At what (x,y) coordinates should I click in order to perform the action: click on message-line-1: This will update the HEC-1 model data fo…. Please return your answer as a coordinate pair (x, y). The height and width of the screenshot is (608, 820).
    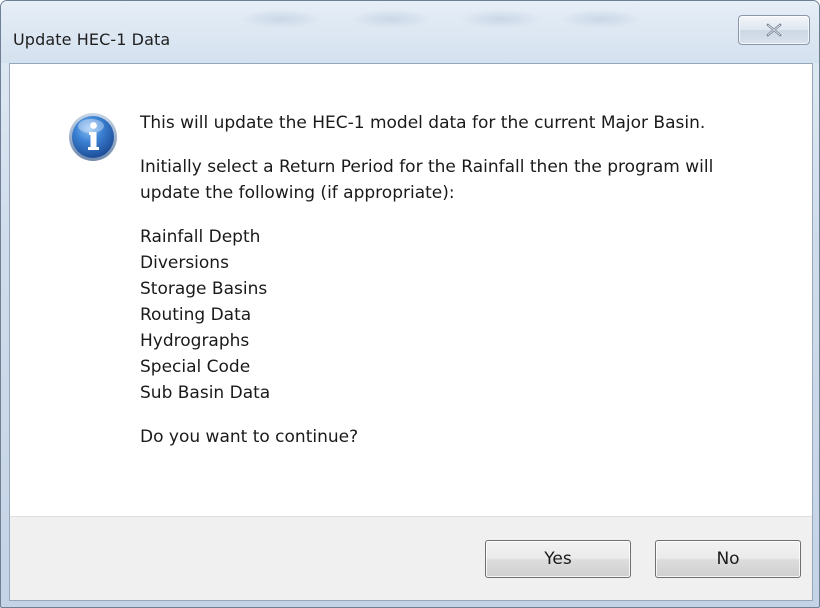
    Looking at the image, I should click on (423, 123).